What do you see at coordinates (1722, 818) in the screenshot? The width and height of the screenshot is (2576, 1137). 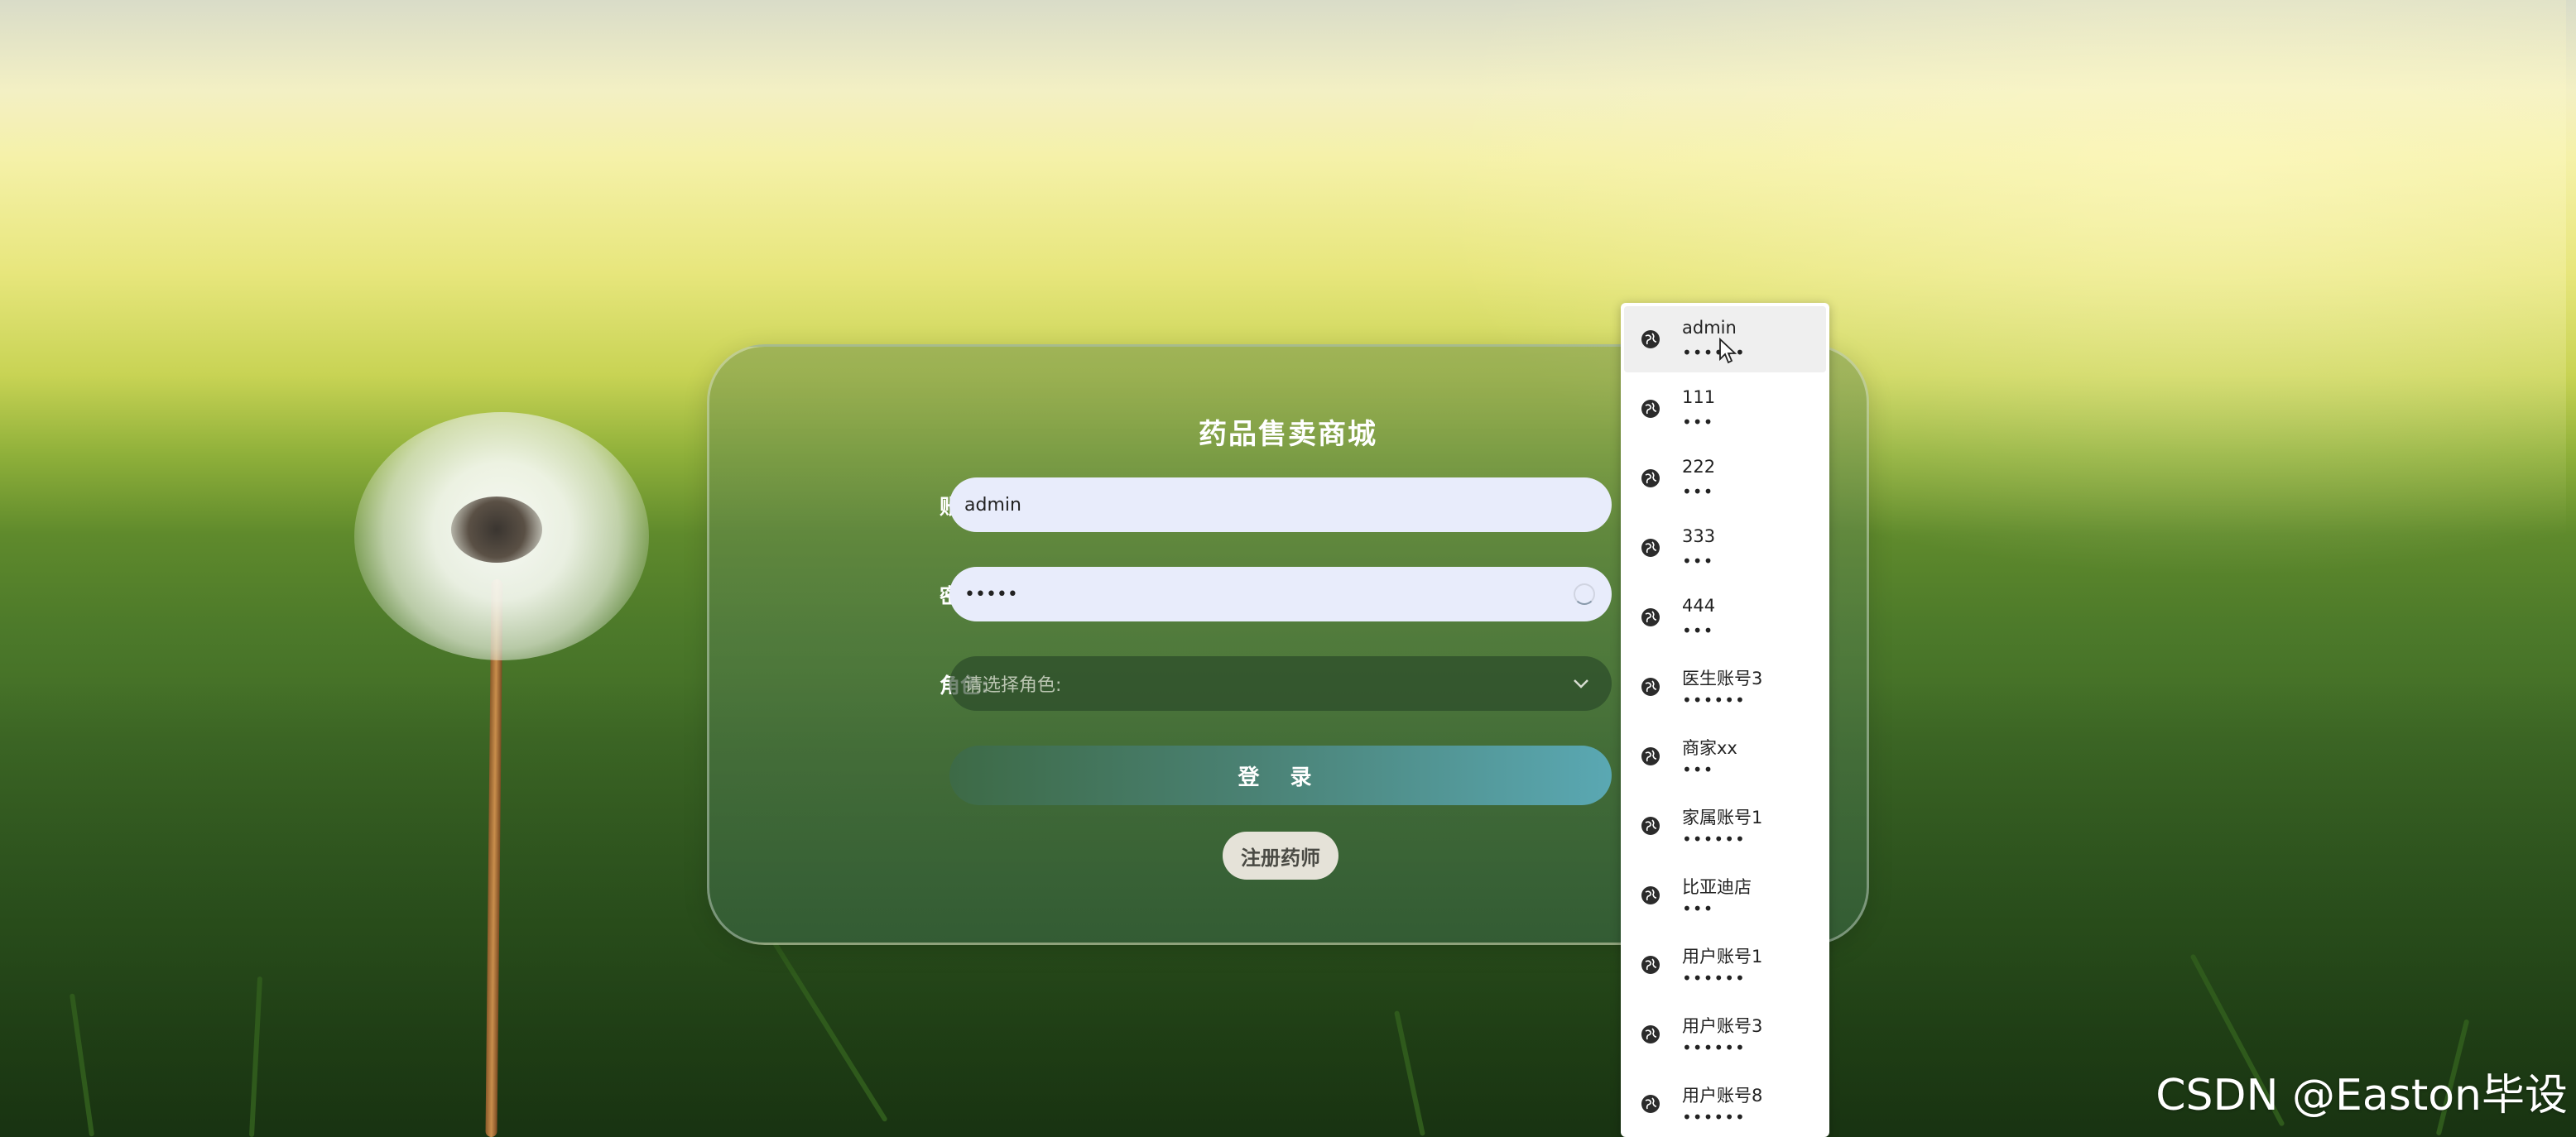 I see `autocomplete-username: 家属账号1` at bounding box center [1722, 818].